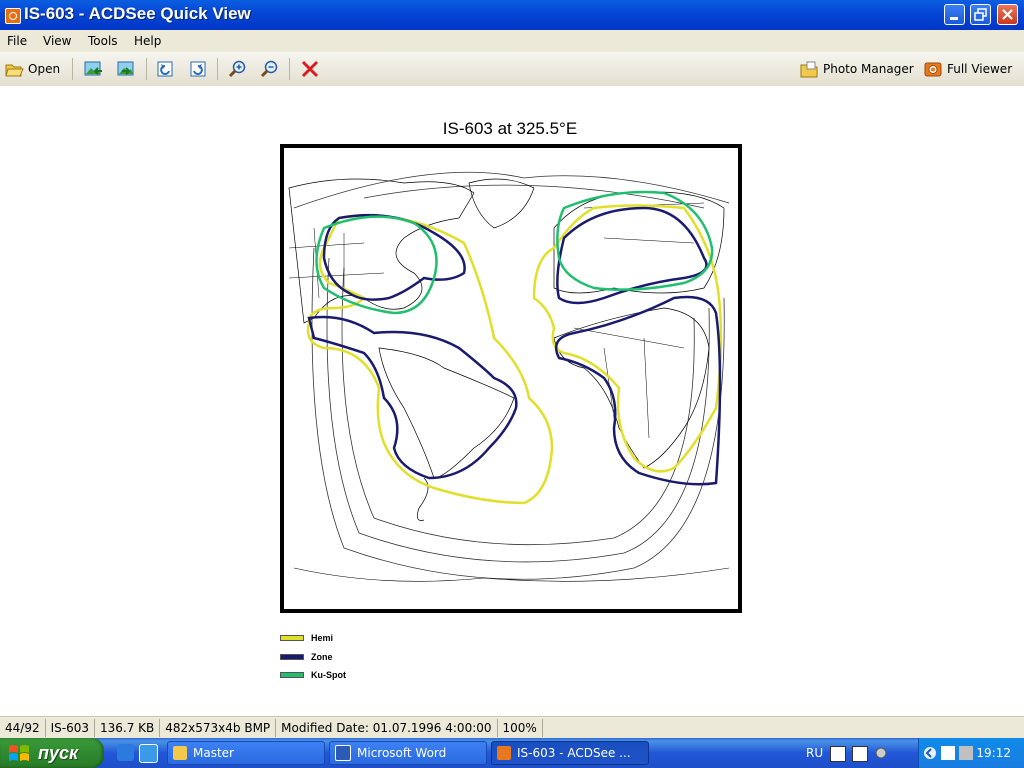 The image size is (1024, 768). Describe the element at coordinates (402, 753) in the screenshot. I see `taskbar-item-label: Microsoft Word` at that location.